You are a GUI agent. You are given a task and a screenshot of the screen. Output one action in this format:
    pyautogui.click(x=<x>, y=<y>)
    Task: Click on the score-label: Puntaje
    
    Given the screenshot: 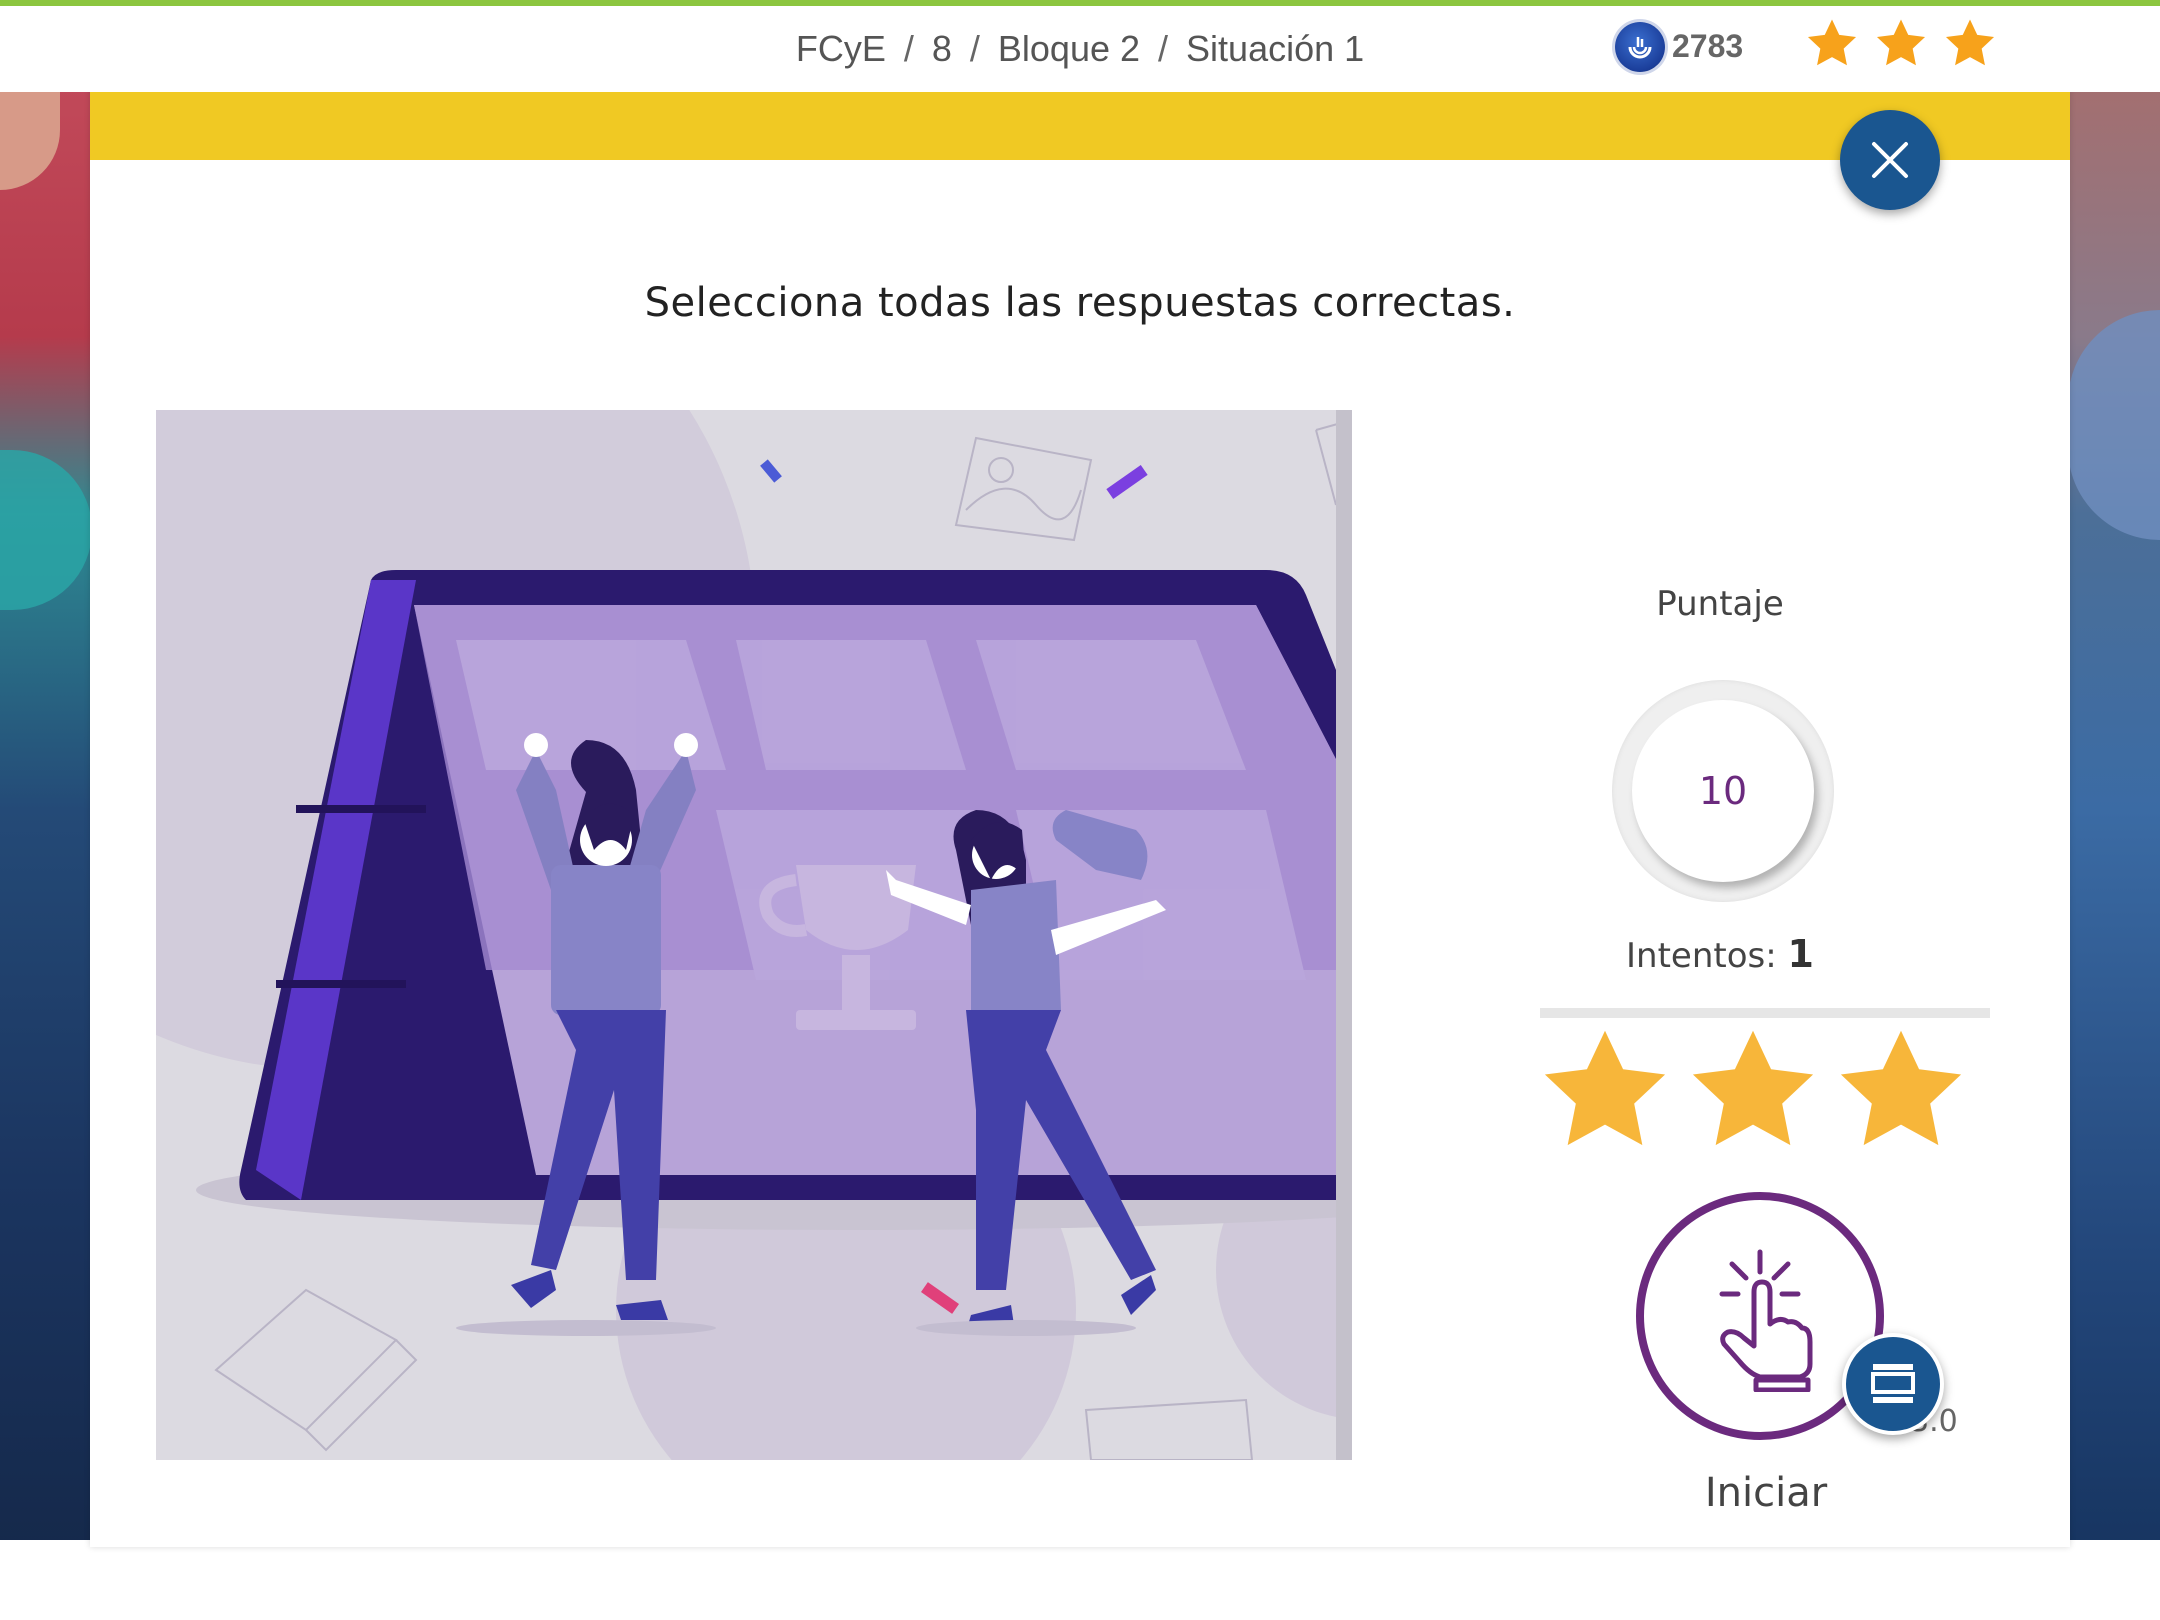 What is the action you would take?
    pyautogui.click(x=1720, y=604)
    